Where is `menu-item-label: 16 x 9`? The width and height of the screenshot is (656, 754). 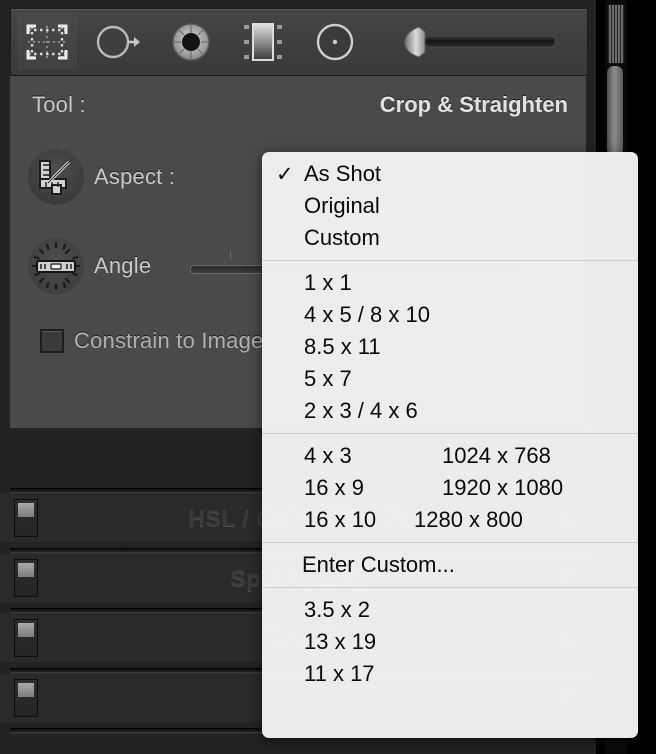 menu-item-label: 16 x 9 is located at coordinates (334, 487).